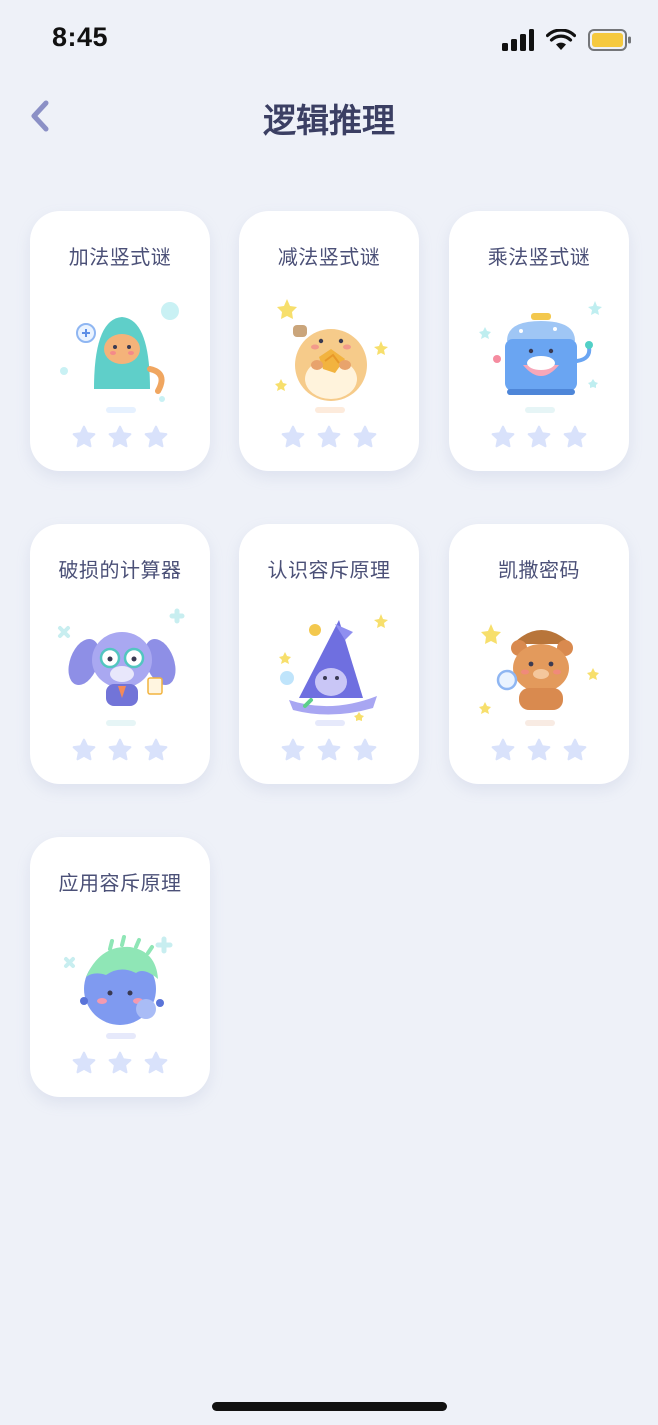 This screenshot has width=658, height=1425. What do you see at coordinates (539, 675) in the screenshot?
I see `detective-bear-illustration` at bounding box center [539, 675].